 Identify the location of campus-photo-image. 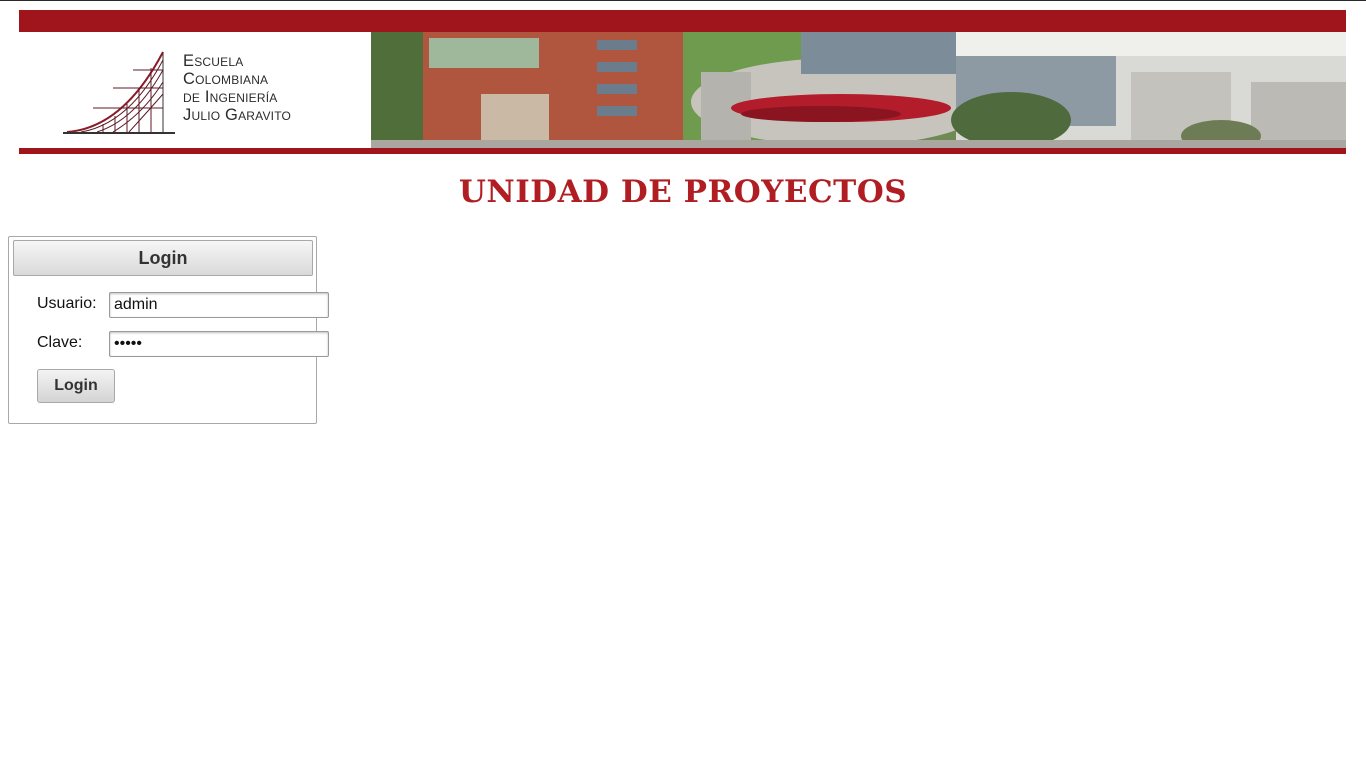
(858, 90).